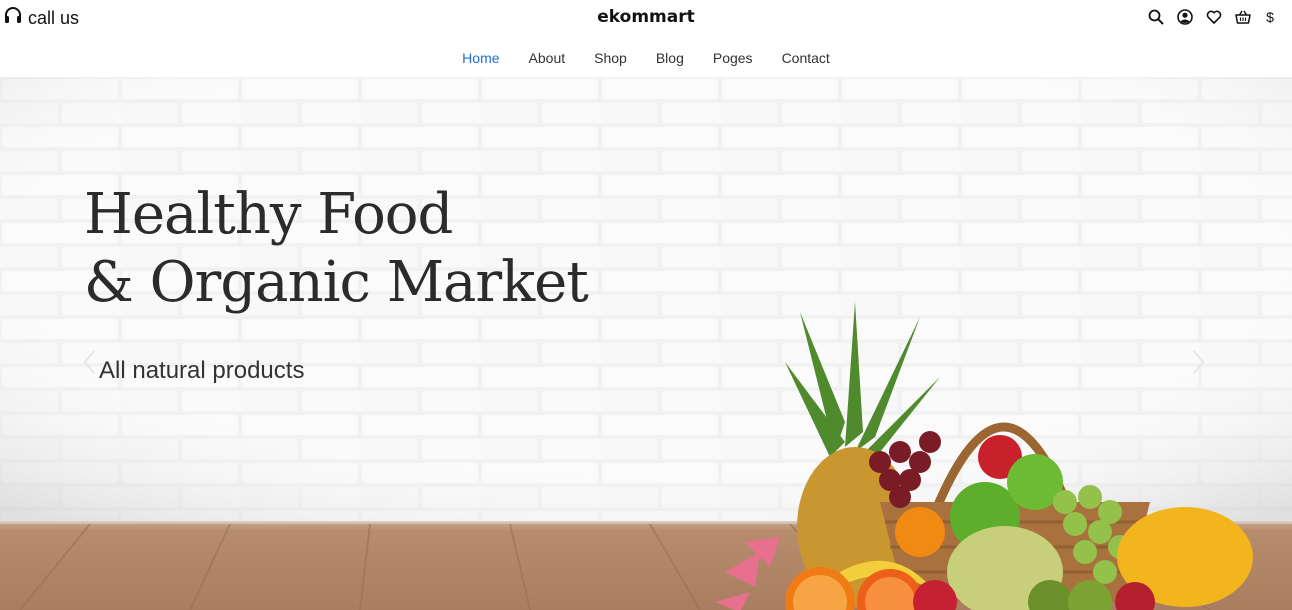 The width and height of the screenshot is (1292, 610). Describe the element at coordinates (480, 58) in the screenshot. I see `nav-home: Home` at that location.